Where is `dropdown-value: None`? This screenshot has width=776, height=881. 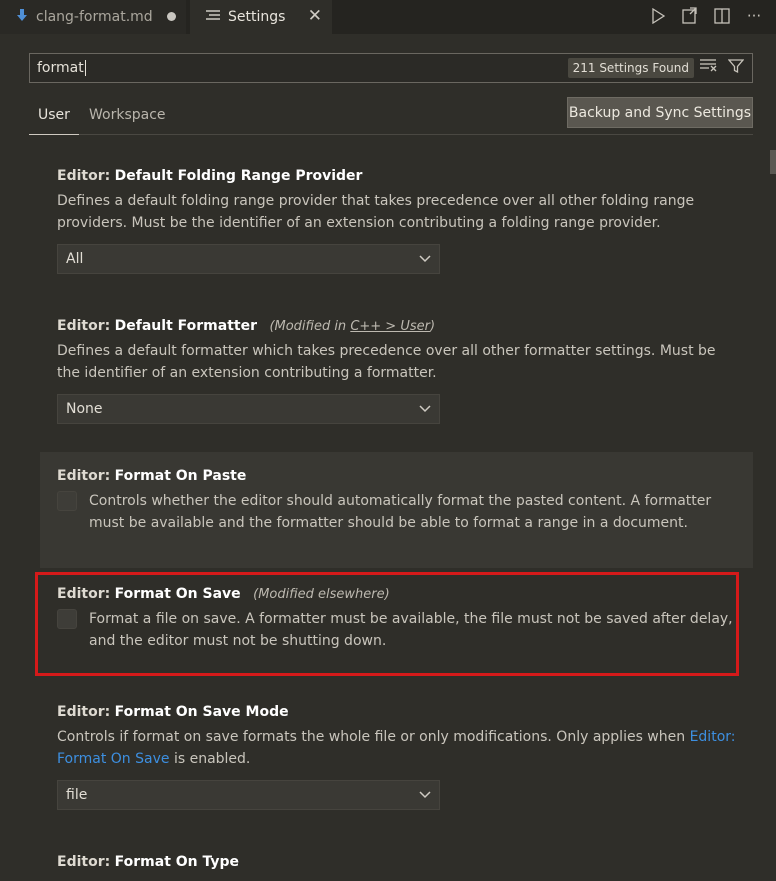 dropdown-value: None is located at coordinates (84, 409).